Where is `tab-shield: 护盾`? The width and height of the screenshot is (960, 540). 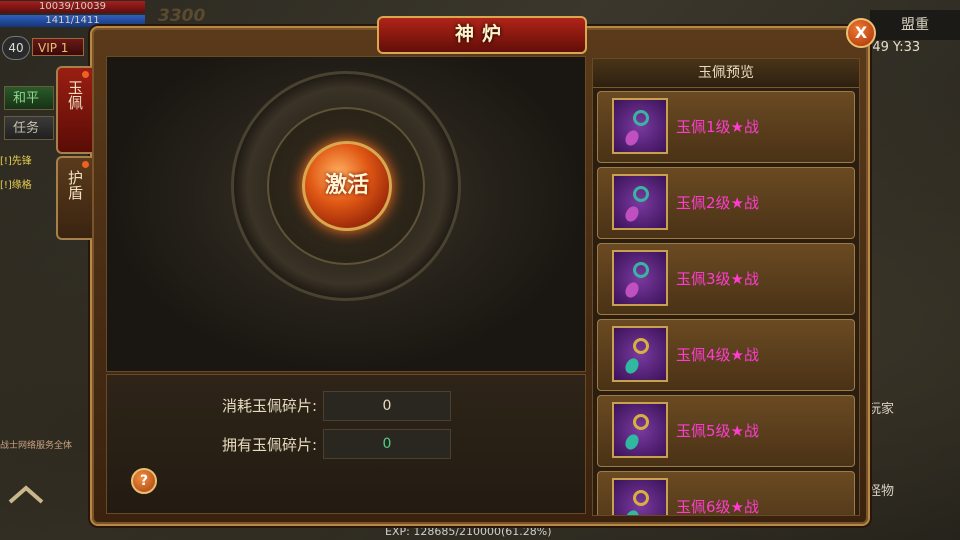 tab-shield: 护盾 is located at coordinates (74, 198).